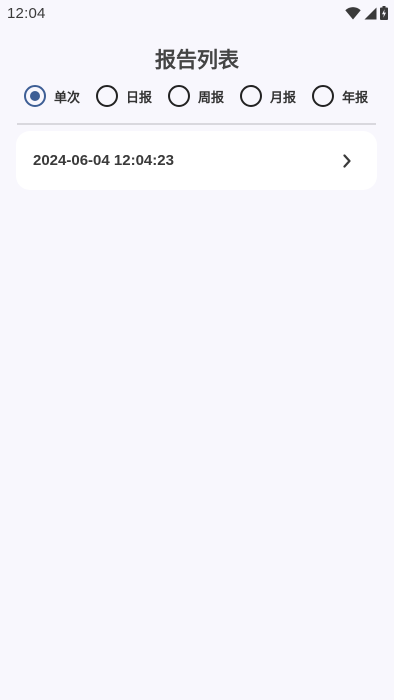 The image size is (394, 700). Describe the element at coordinates (124, 96) in the screenshot. I see `radio-option-daily: 日报` at that location.